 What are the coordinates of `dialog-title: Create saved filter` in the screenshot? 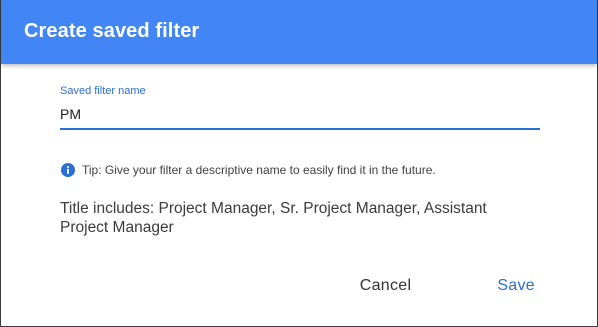 It's located at (112, 31).